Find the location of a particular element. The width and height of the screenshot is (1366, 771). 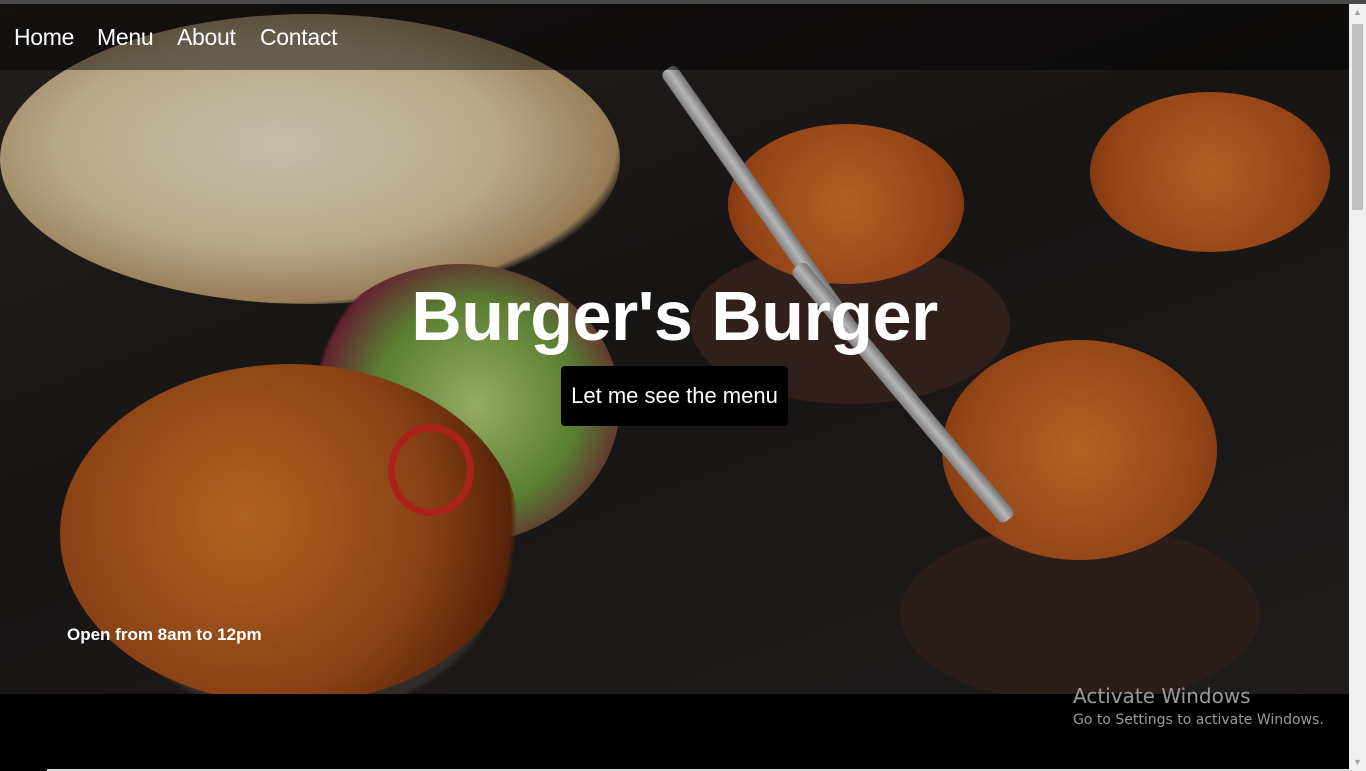

nav-link-about: About is located at coordinates (206, 37).